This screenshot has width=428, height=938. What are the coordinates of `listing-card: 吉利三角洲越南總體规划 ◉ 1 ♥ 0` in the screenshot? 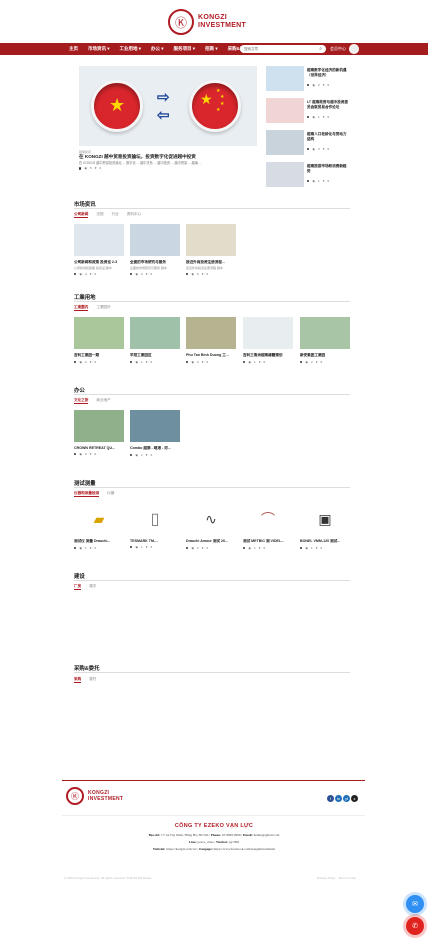 It's located at (268, 340).